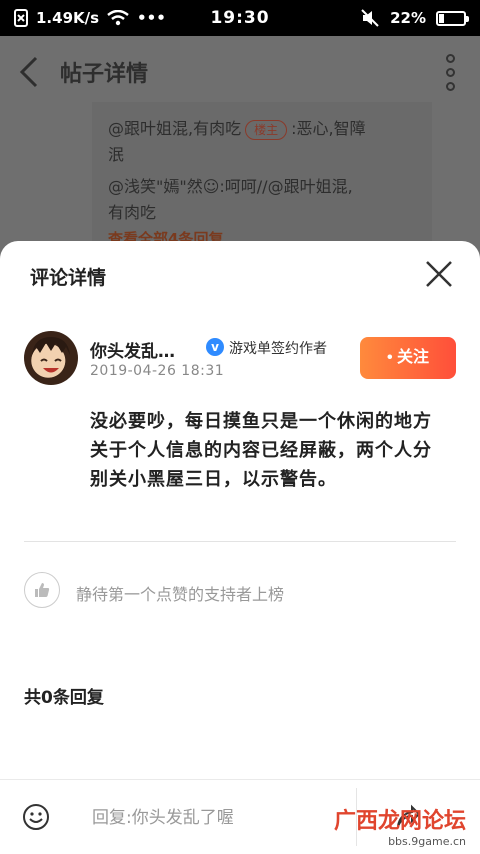 The height and width of the screenshot is (854, 480). I want to click on page-title: 帖子详情, so click(104, 74).